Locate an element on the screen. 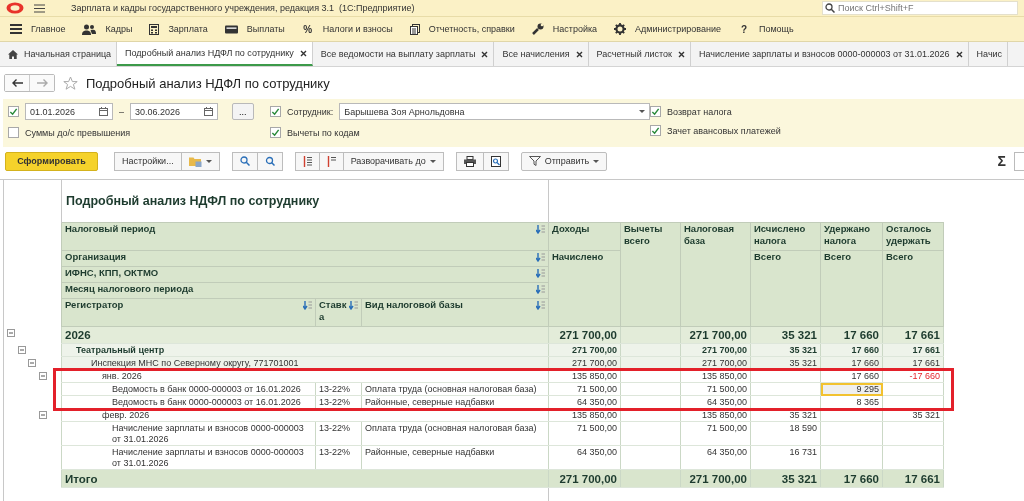  search-field: Поиск Ctrl+Shift+F is located at coordinates (920, 8).